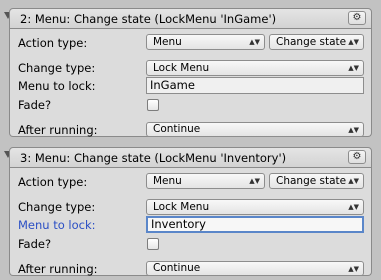 The width and height of the screenshot is (381, 280). I want to click on menu-to-lock-field: InGame, so click(255, 85).